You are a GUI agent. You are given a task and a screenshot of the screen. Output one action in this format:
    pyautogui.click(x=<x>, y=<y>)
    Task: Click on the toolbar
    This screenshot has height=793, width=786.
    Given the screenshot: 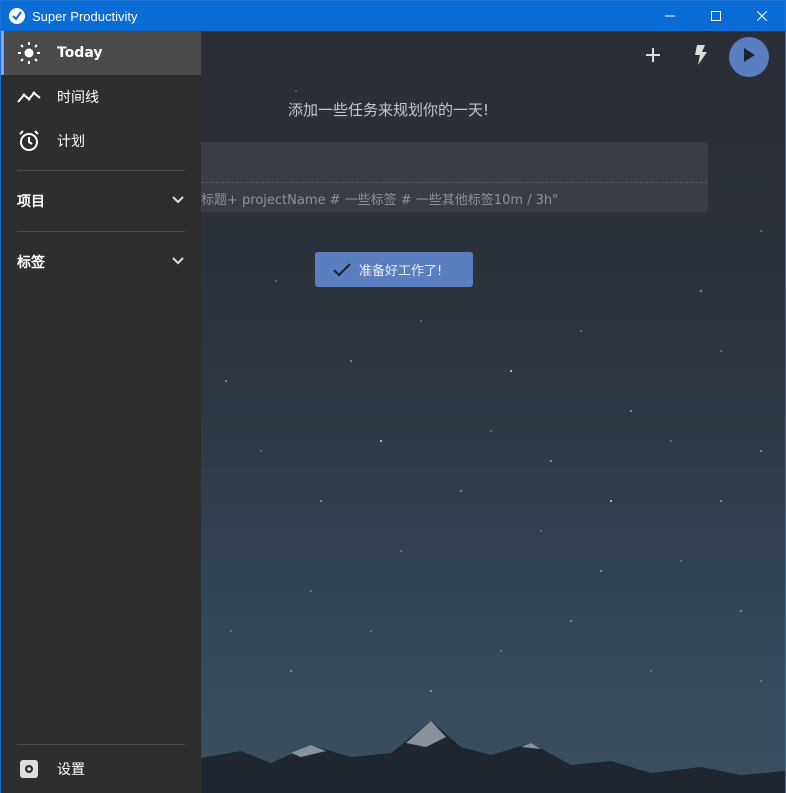 What is the action you would take?
    pyautogui.click(x=697, y=57)
    